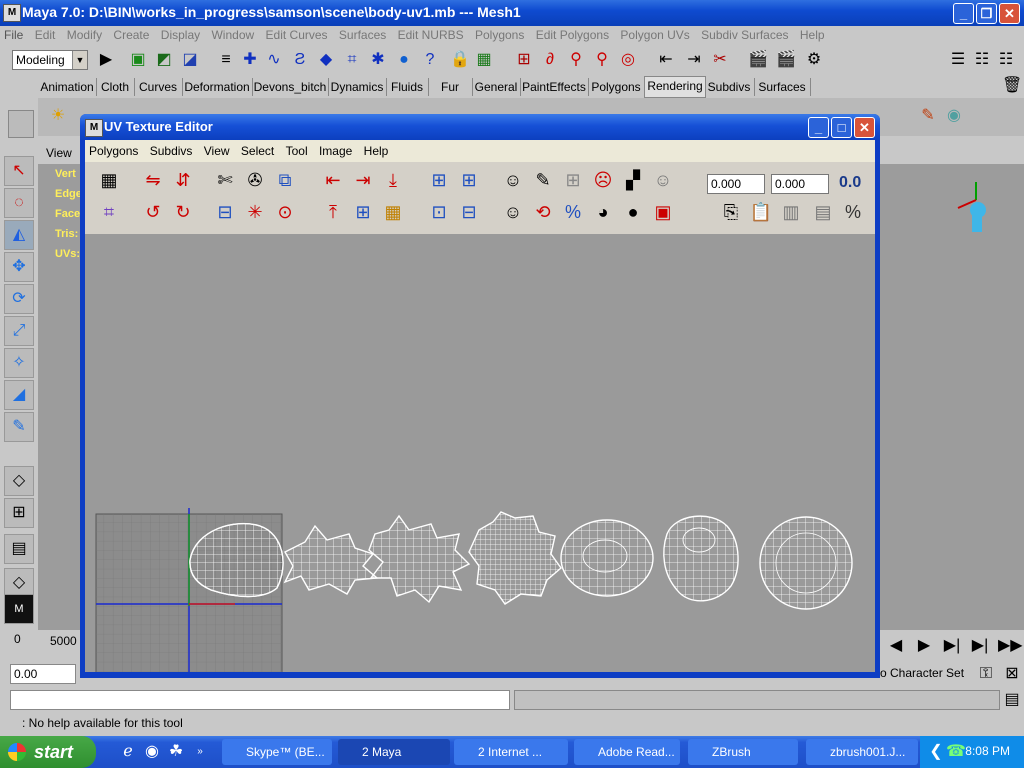  Describe the element at coordinates (19, 481) in the screenshot. I see `single-pane-layout-icon: ◇` at that location.